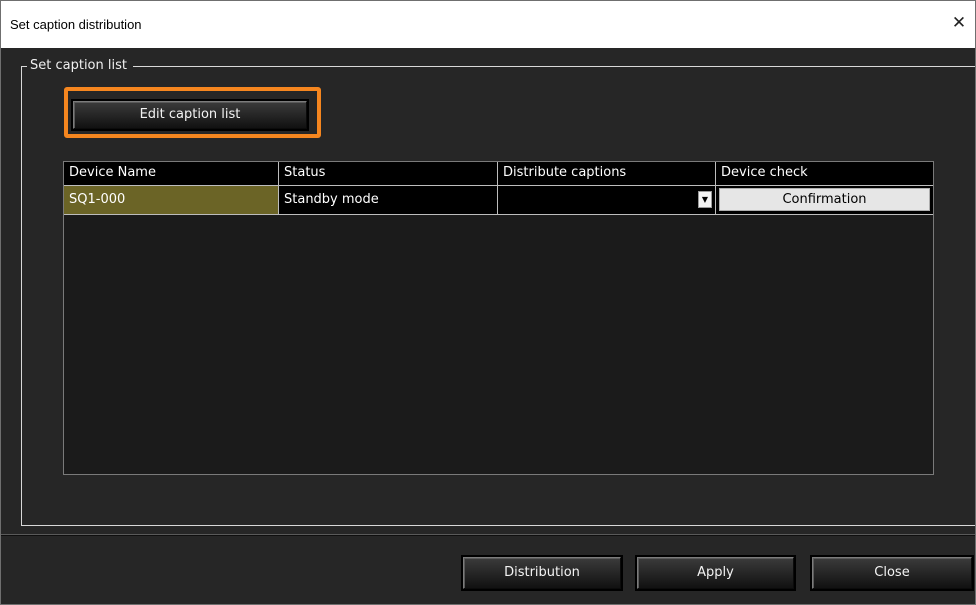 The image size is (976, 605). What do you see at coordinates (705, 199) in the screenshot?
I see `chevron-down-icon: ▼` at bounding box center [705, 199].